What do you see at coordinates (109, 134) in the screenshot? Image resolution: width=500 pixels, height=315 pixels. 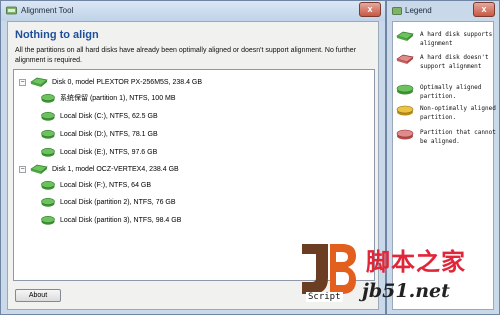 I see `partition-label: Local Disk (D:), NTFS, 78.1 GB` at bounding box center [109, 134].